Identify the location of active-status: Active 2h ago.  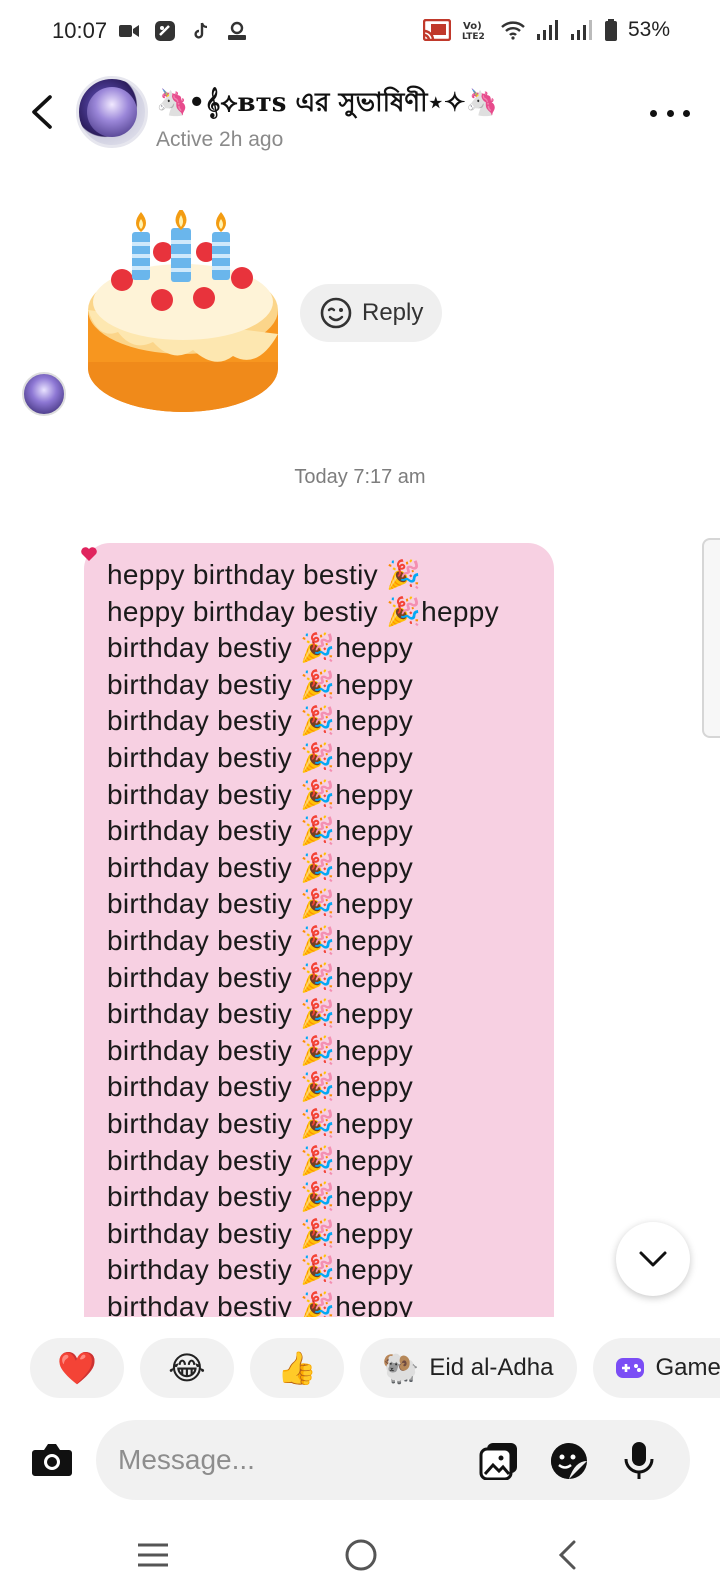
(220, 139).